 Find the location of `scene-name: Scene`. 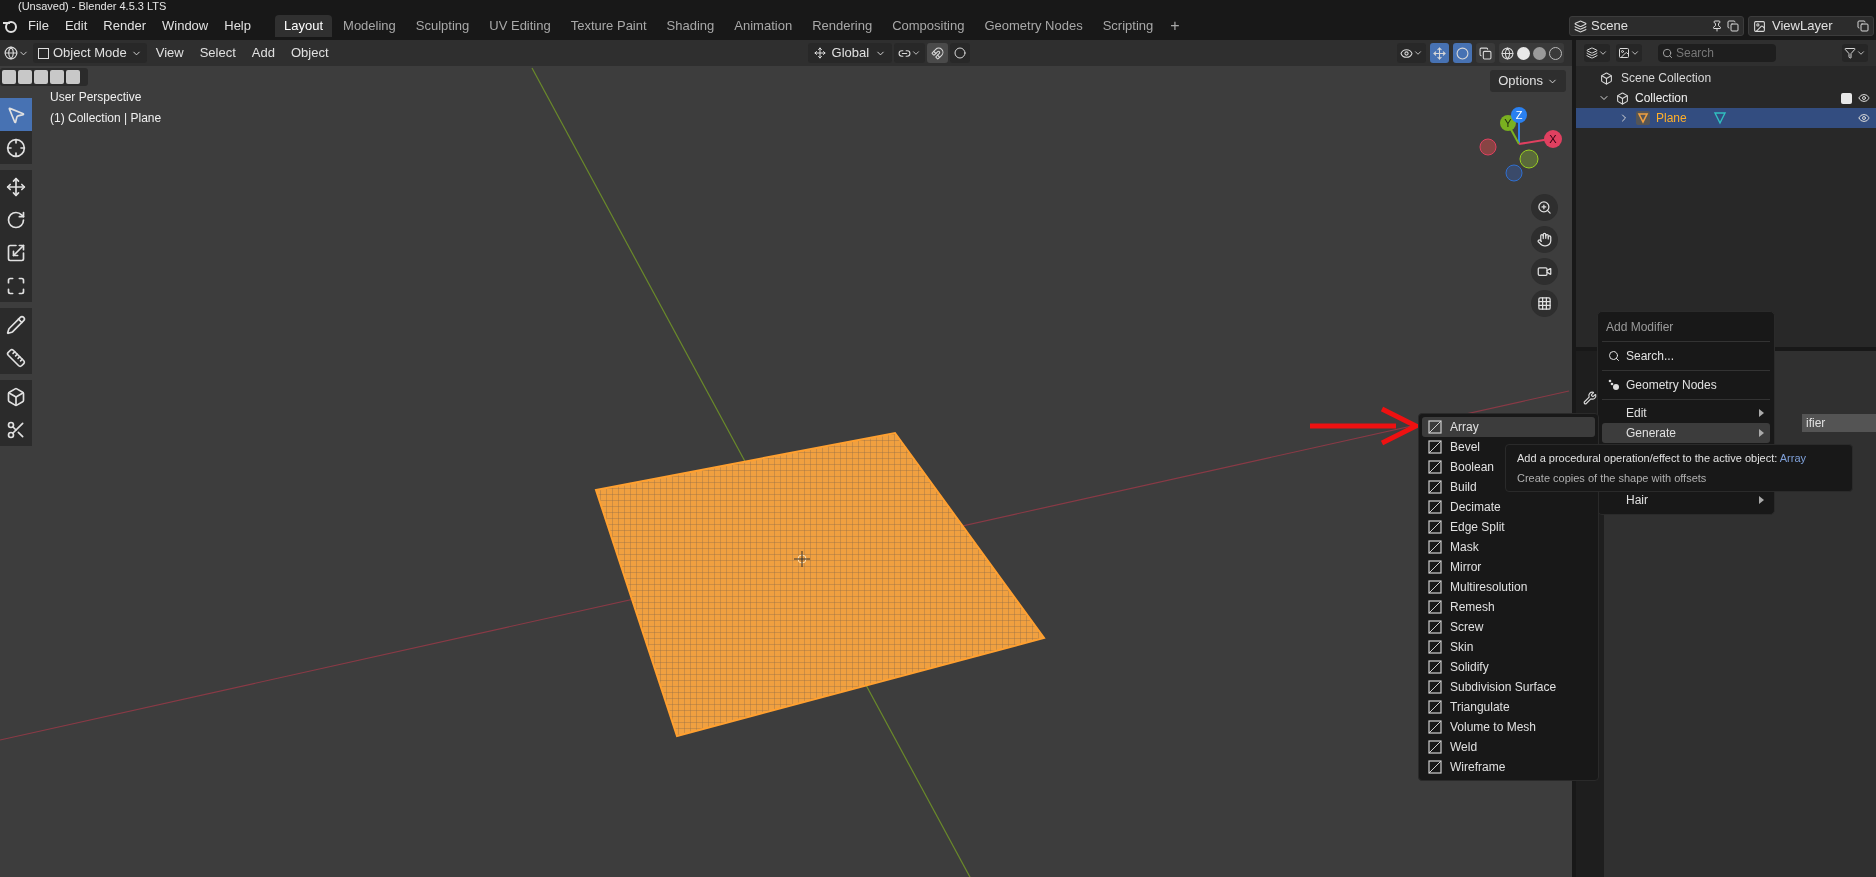

scene-name: Scene is located at coordinates (1610, 26).